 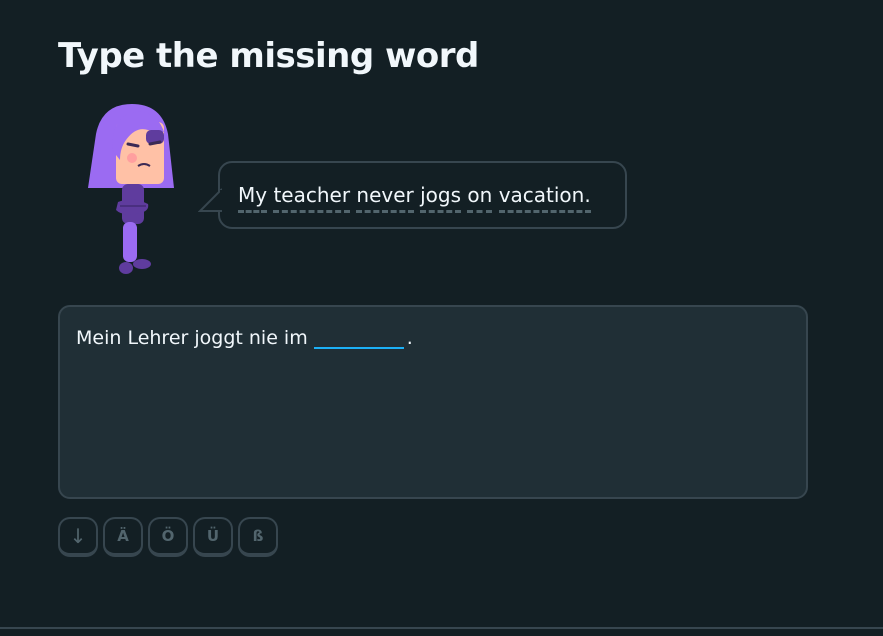 What do you see at coordinates (192, 338) in the screenshot?
I see `sentence-before-blank: Mein Lehrer joggt nie im` at bounding box center [192, 338].